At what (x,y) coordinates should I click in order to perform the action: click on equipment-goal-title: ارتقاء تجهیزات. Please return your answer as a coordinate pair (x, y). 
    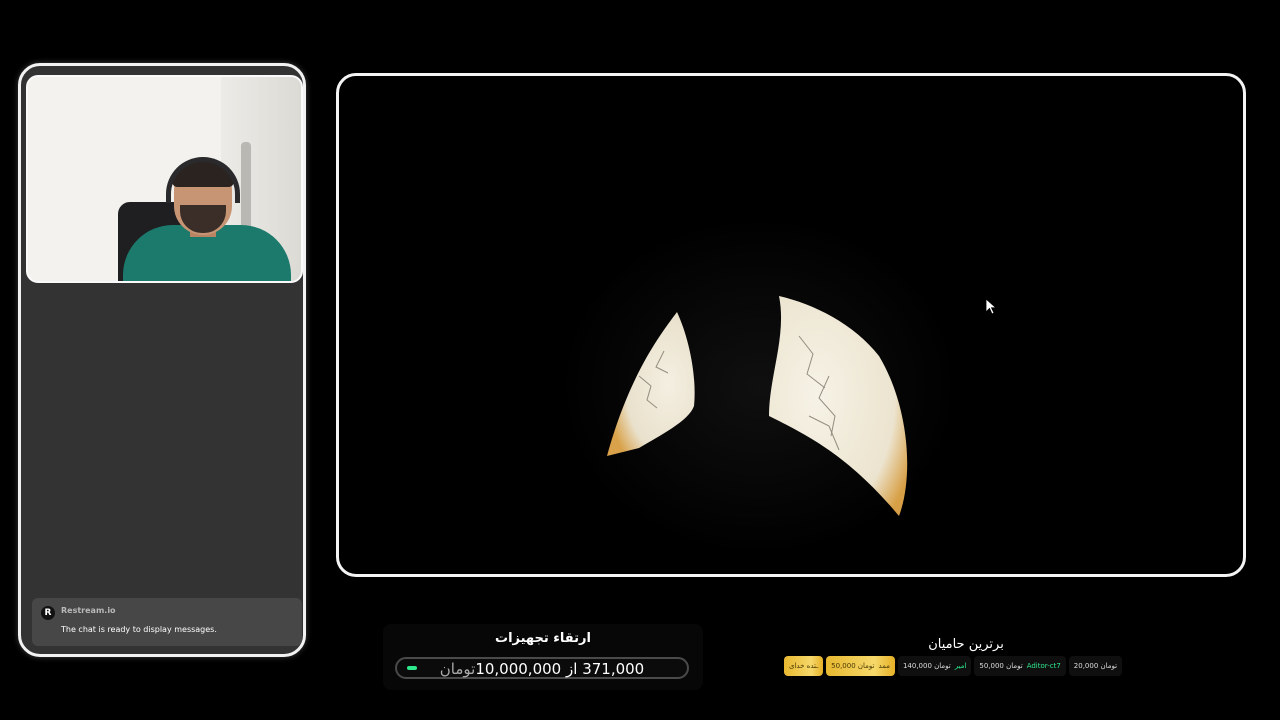
    Looking at the image, I should click on (543, 638).